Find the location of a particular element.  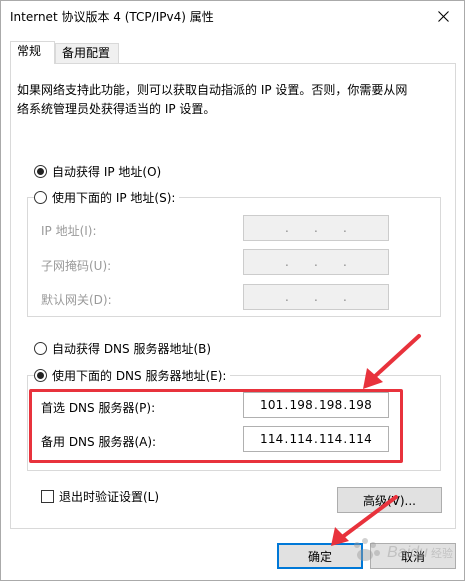

default-gateway-label: 默认网关(D): is located at coordinates (76, 300).